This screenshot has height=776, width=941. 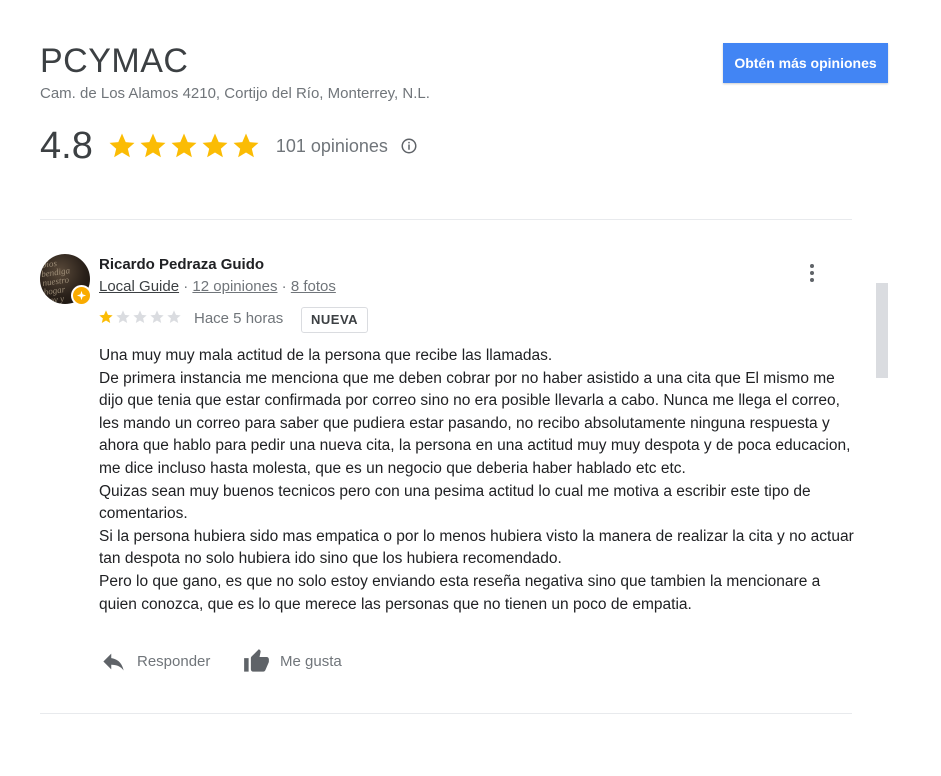 I want to click on review-count: 101 opiniones, so click(x=332, y=146).